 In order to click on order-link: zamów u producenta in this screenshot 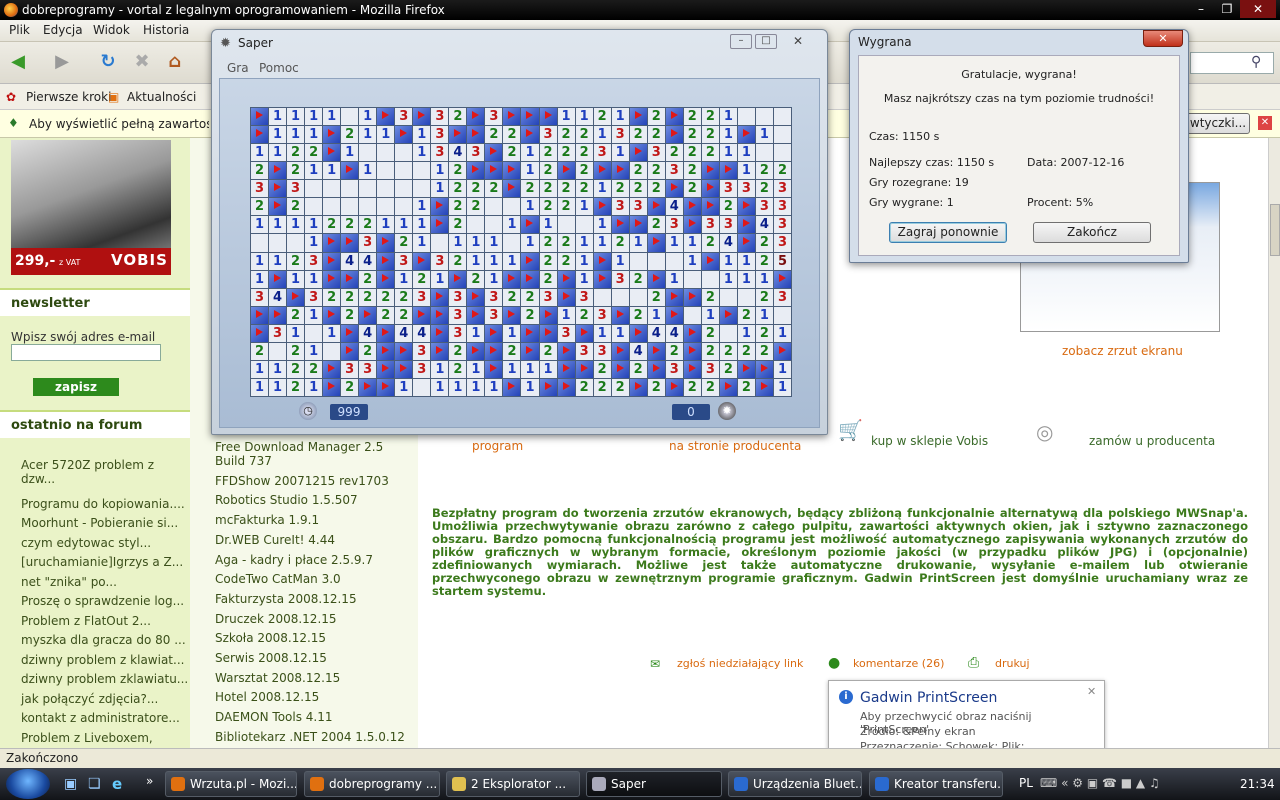, I will do `click(1152, 441)`.